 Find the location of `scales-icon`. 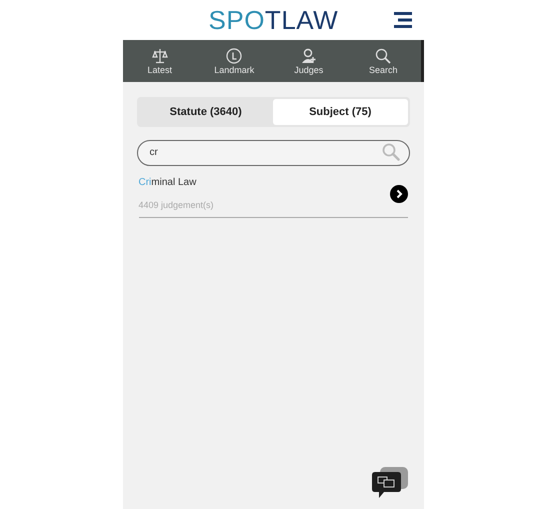

scales-icon is located at coordinates (160, 56).